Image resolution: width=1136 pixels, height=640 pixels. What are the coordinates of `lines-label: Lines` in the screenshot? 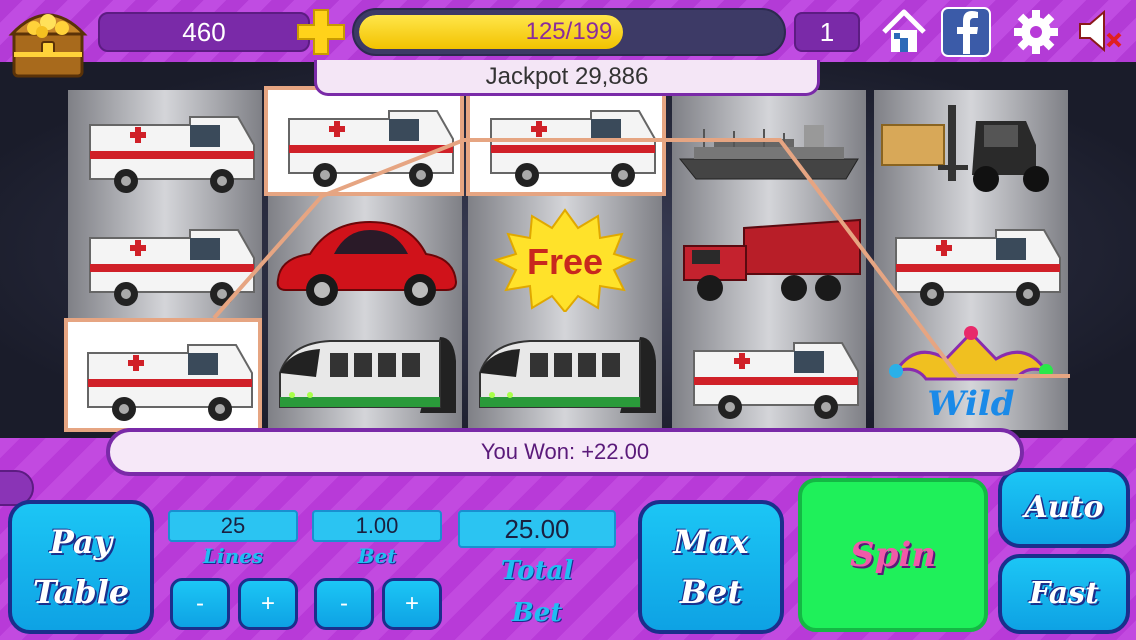 It's located at (233, 556).